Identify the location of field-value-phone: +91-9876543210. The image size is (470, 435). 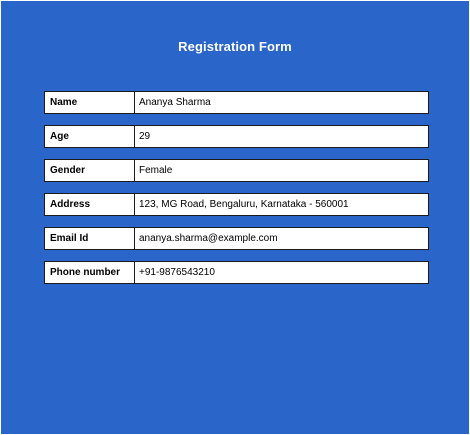
(177, 272).